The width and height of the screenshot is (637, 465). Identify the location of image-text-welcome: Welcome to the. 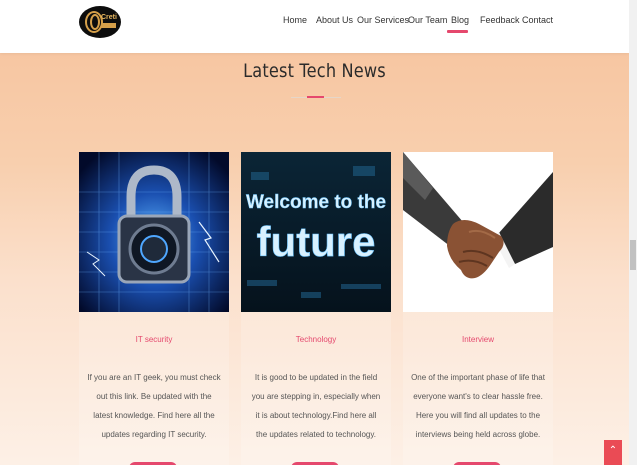
(316, 202).